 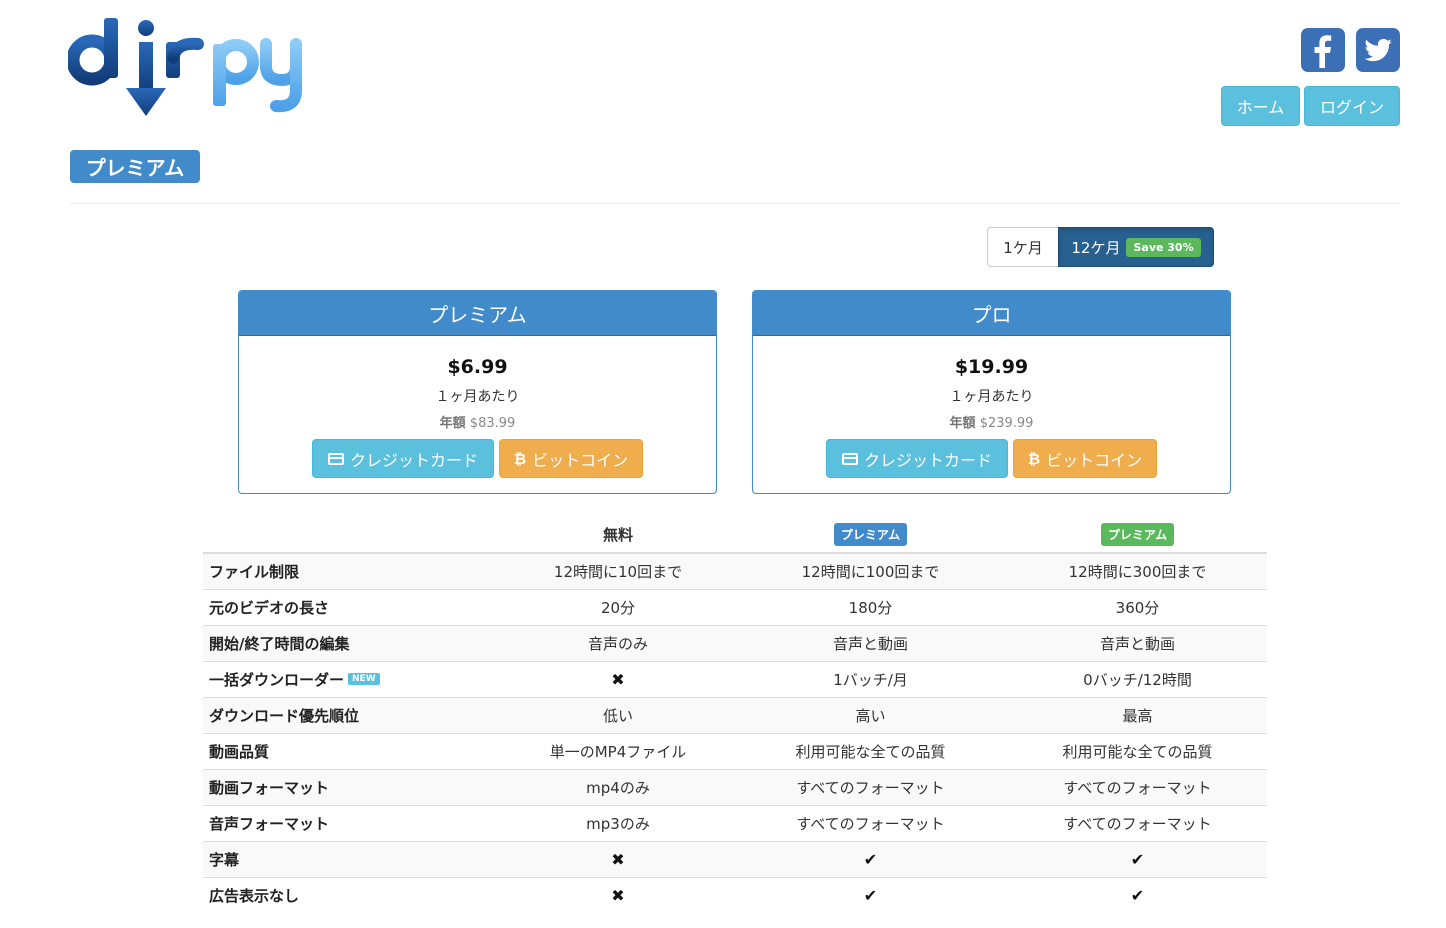 I want to click on pro-value: 音声と動画, so click(x=1137, y=643).